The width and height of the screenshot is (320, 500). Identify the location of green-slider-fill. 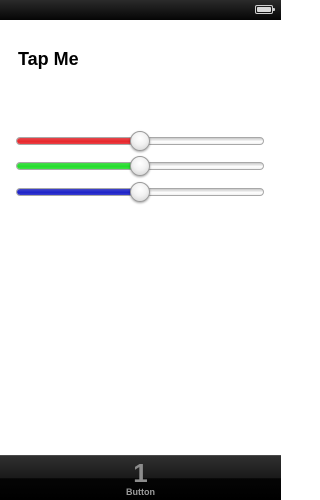
(78, 166).